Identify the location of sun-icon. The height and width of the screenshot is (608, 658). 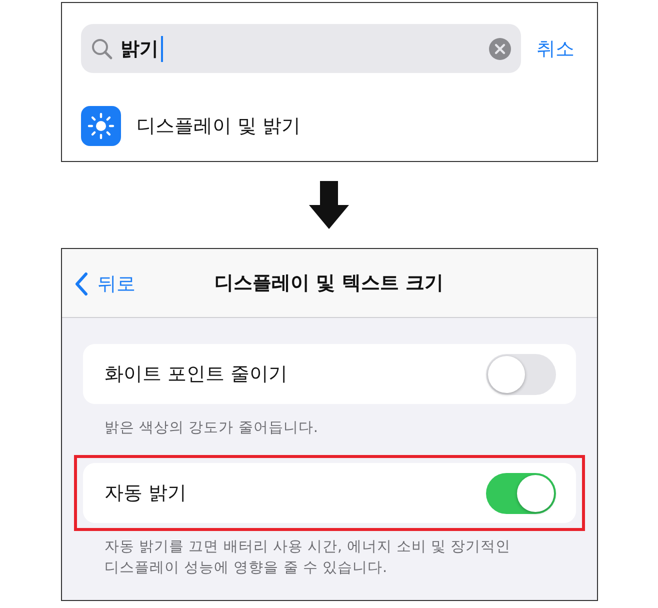
(100, 126).